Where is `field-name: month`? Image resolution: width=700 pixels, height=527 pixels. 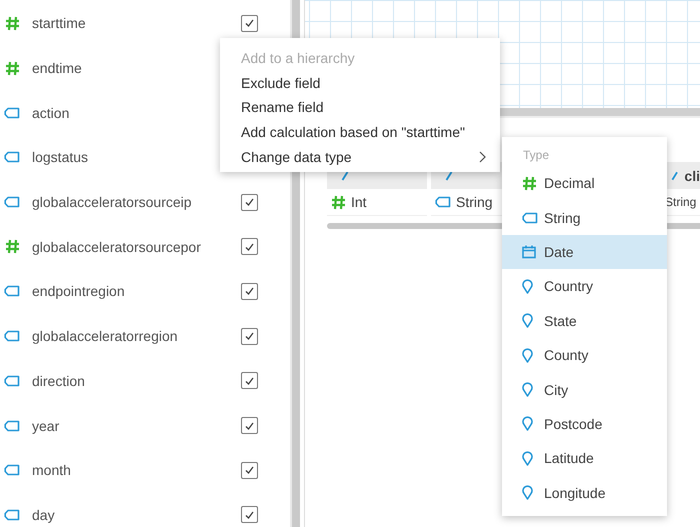 field-name: month is located at coordinates (136, 470).